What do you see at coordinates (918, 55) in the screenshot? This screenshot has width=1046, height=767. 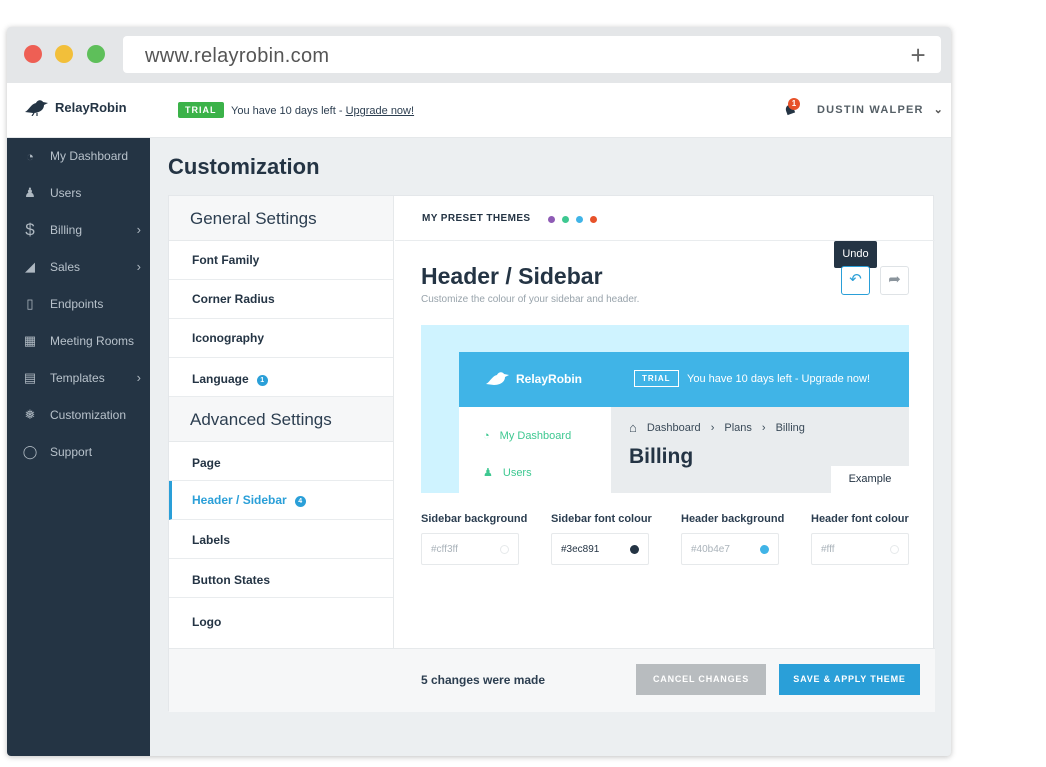 I see `new-tab-icon: +` at bounding box center [918, 55].